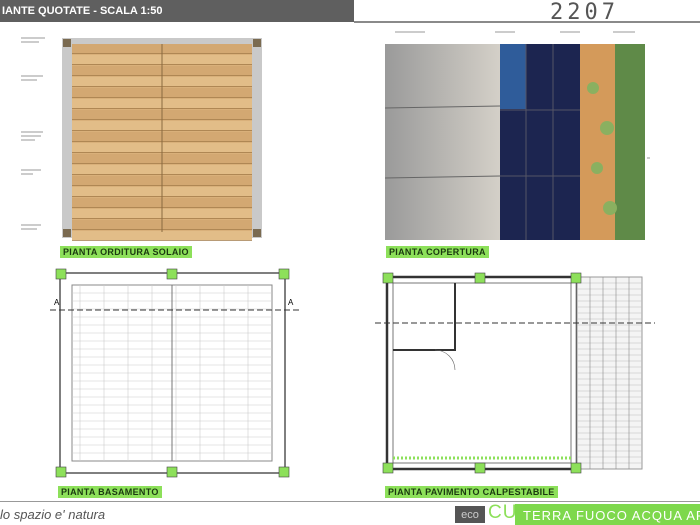 This screenshot has width=700, height=525. Describe the element at coordinates (110, 492) in the screenshot. I see `label-pianta-basamento: PIANTA BASAMENTO` at that location.